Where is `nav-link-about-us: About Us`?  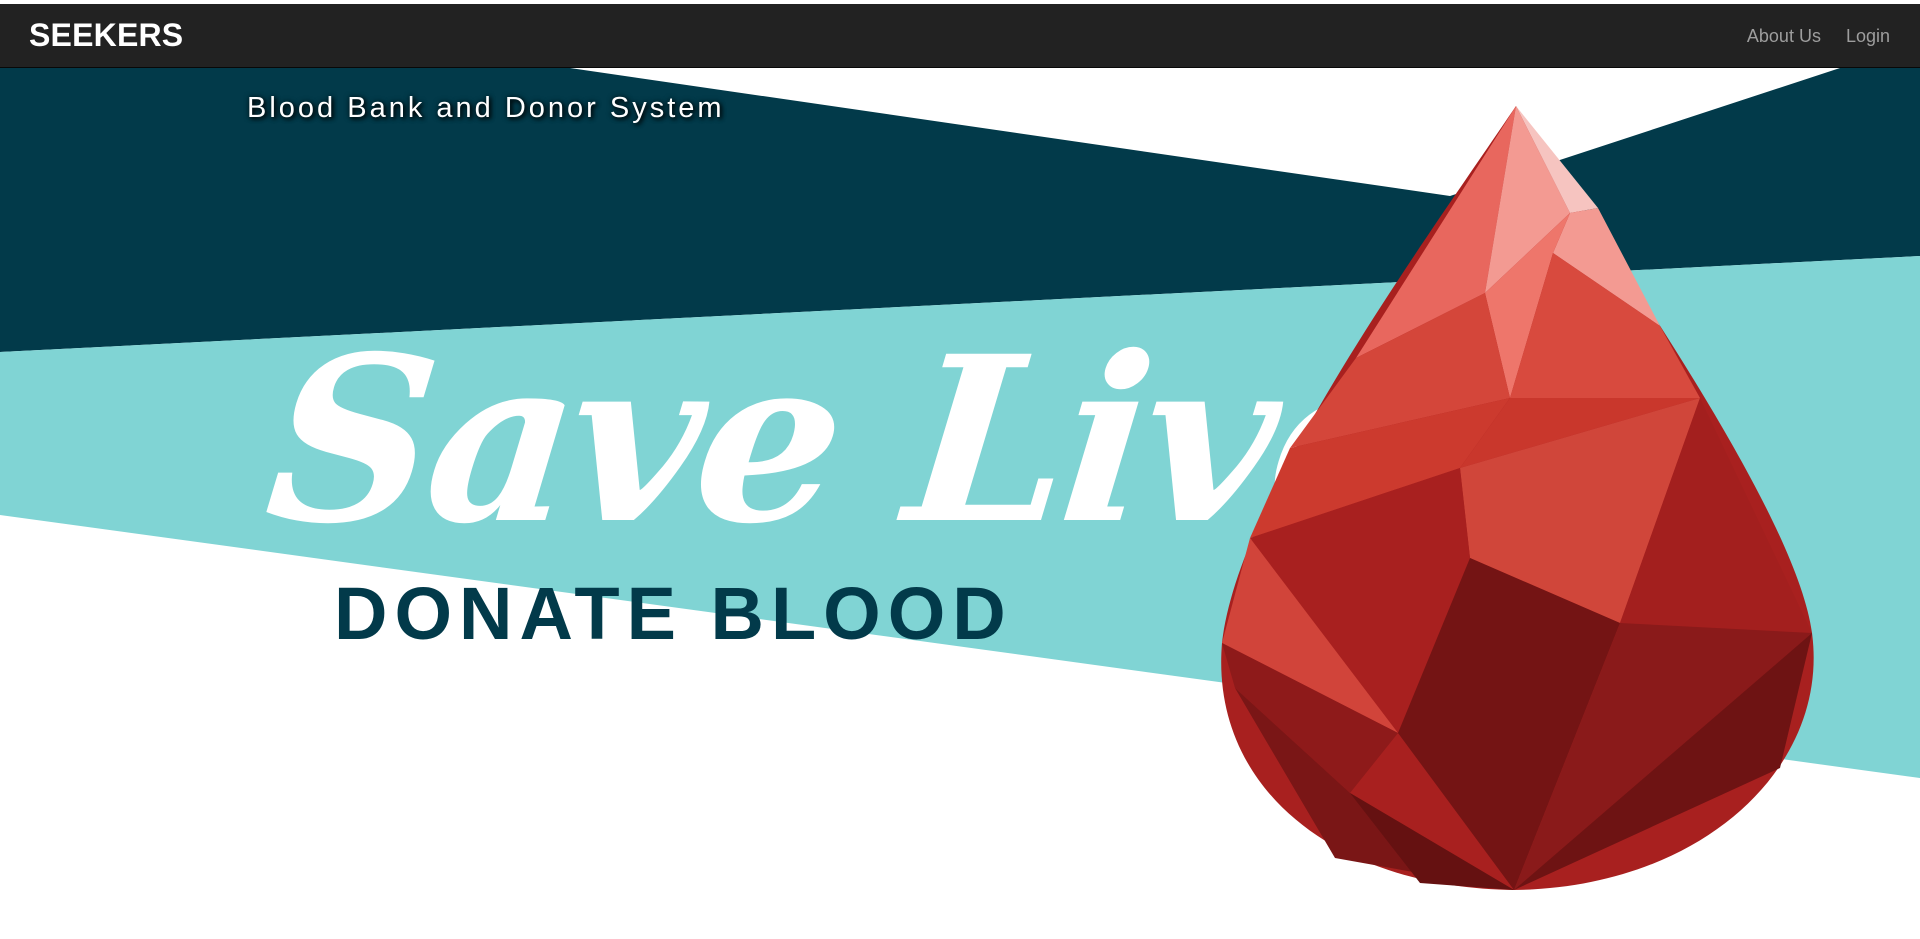
nav-link-about-us: About Us is located at coordinates (1784, 36).